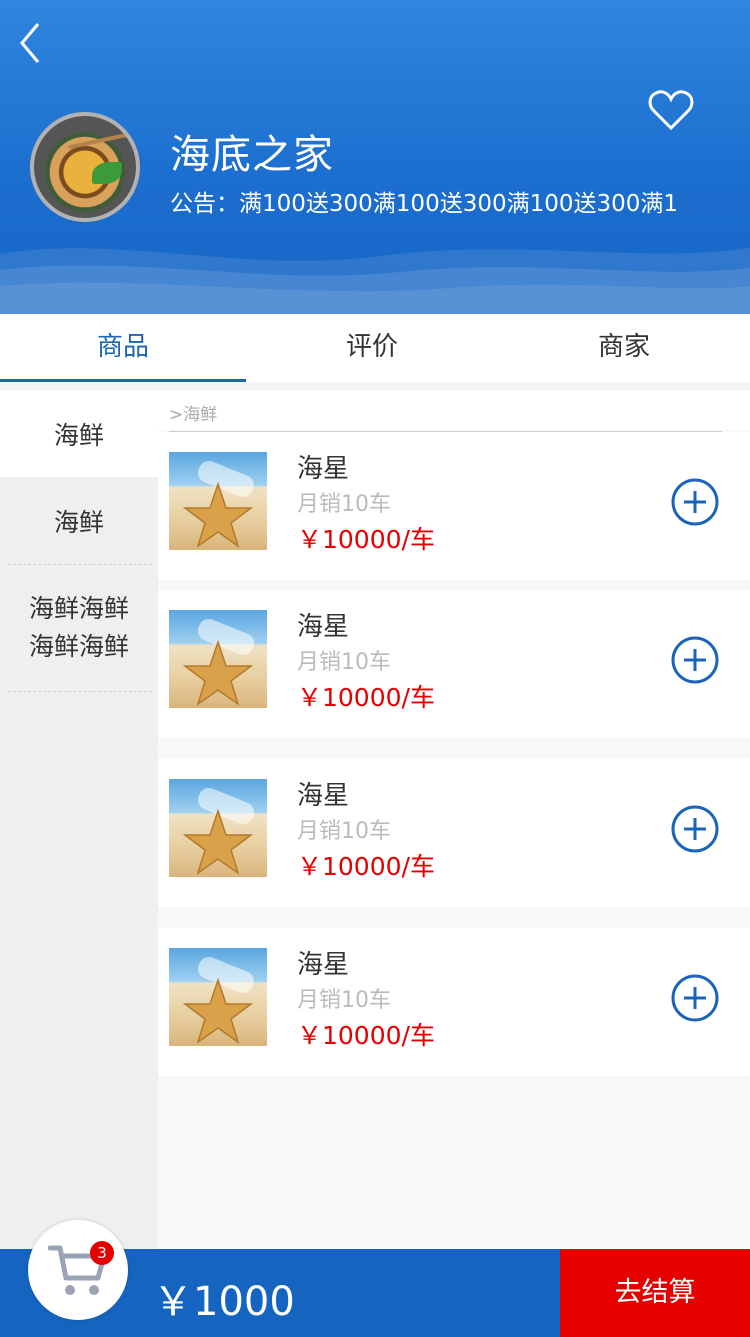  Describe the element at coordinates (252, 155) in the screenshot. I see `shop-name: 海底之家` at that location.